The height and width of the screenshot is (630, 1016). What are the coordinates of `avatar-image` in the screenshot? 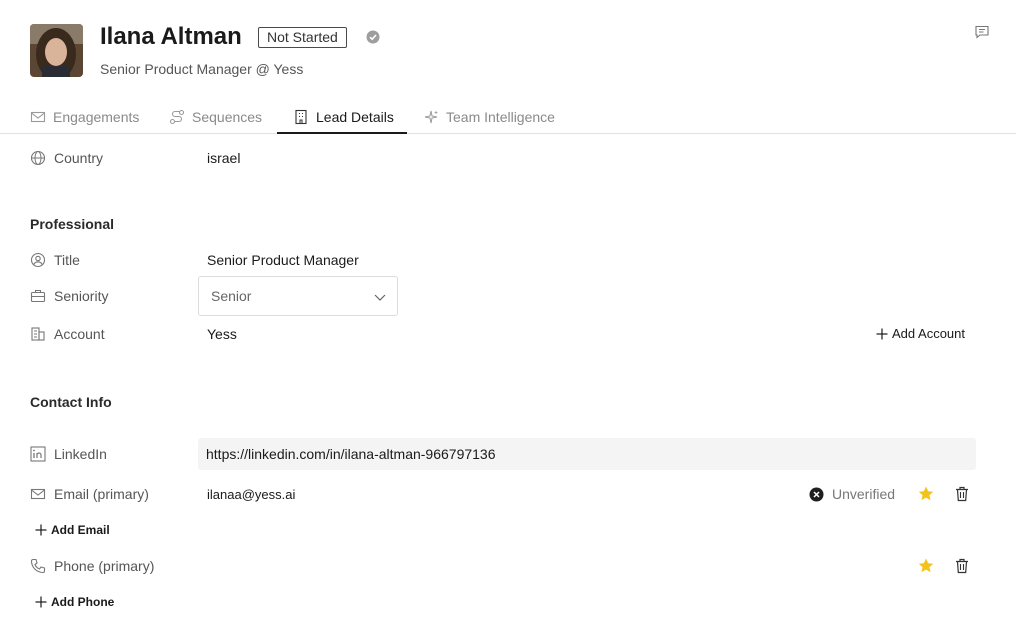 It's located at (56, 50).